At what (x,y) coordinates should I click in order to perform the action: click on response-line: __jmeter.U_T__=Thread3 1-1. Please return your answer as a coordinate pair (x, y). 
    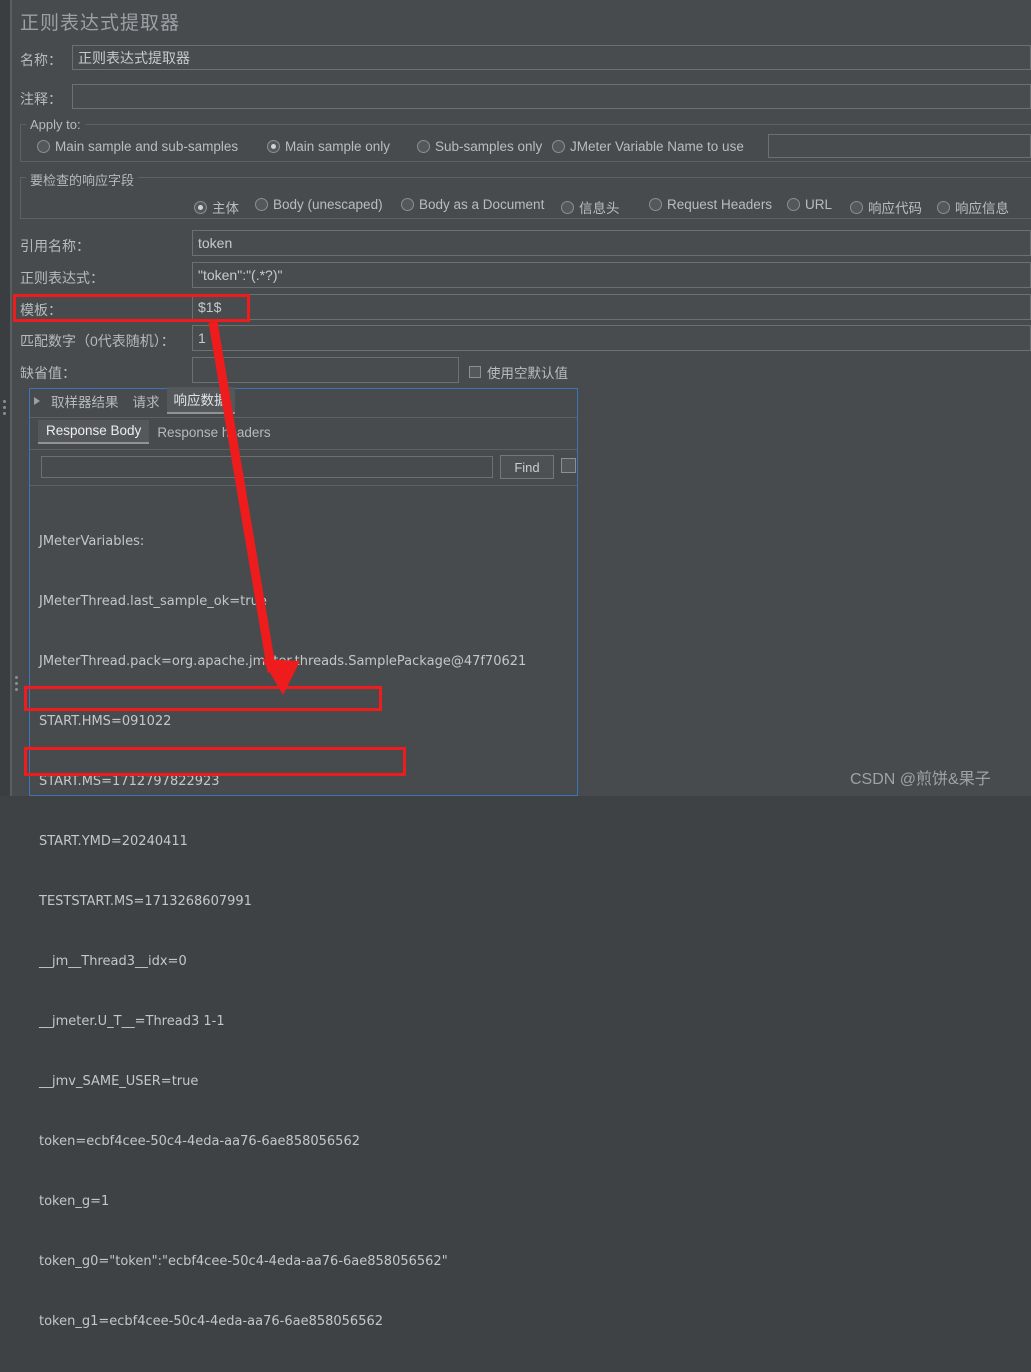
    Looking at the image, I should click on (132, 1021).